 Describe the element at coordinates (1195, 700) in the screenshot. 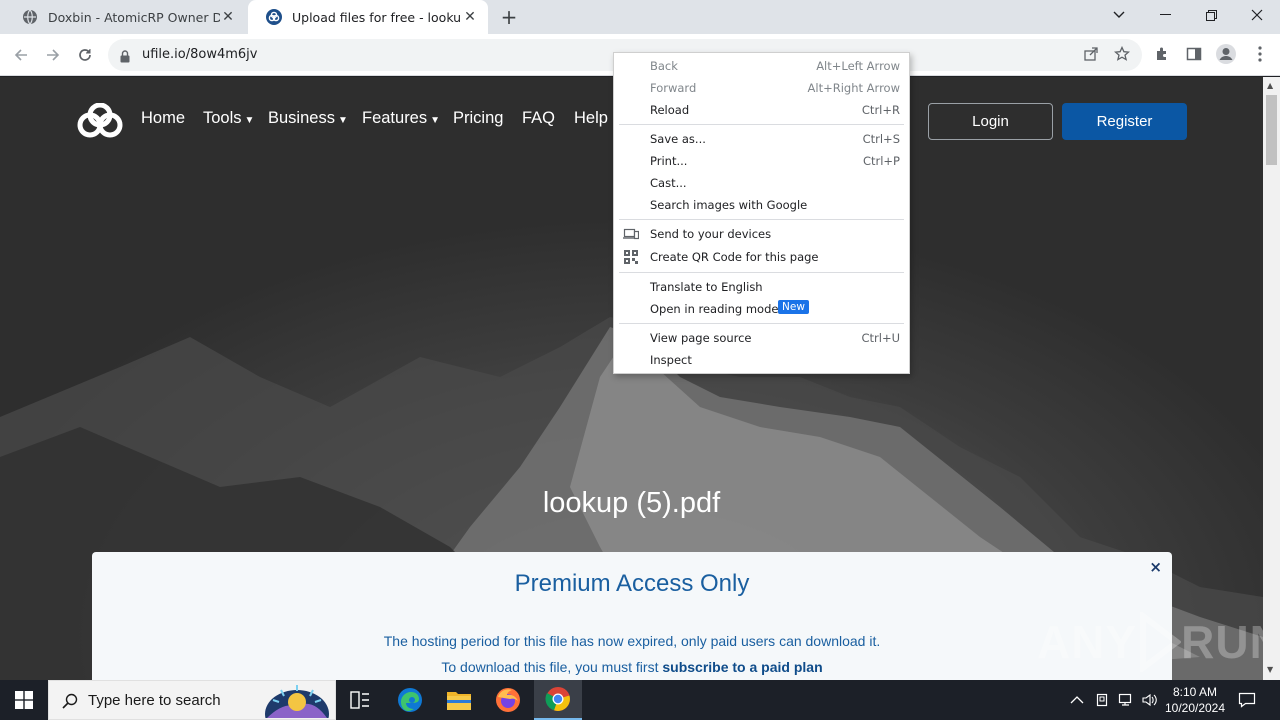

I see `taskbar-clock: 8:10 AM 10/20/2024` at that location.